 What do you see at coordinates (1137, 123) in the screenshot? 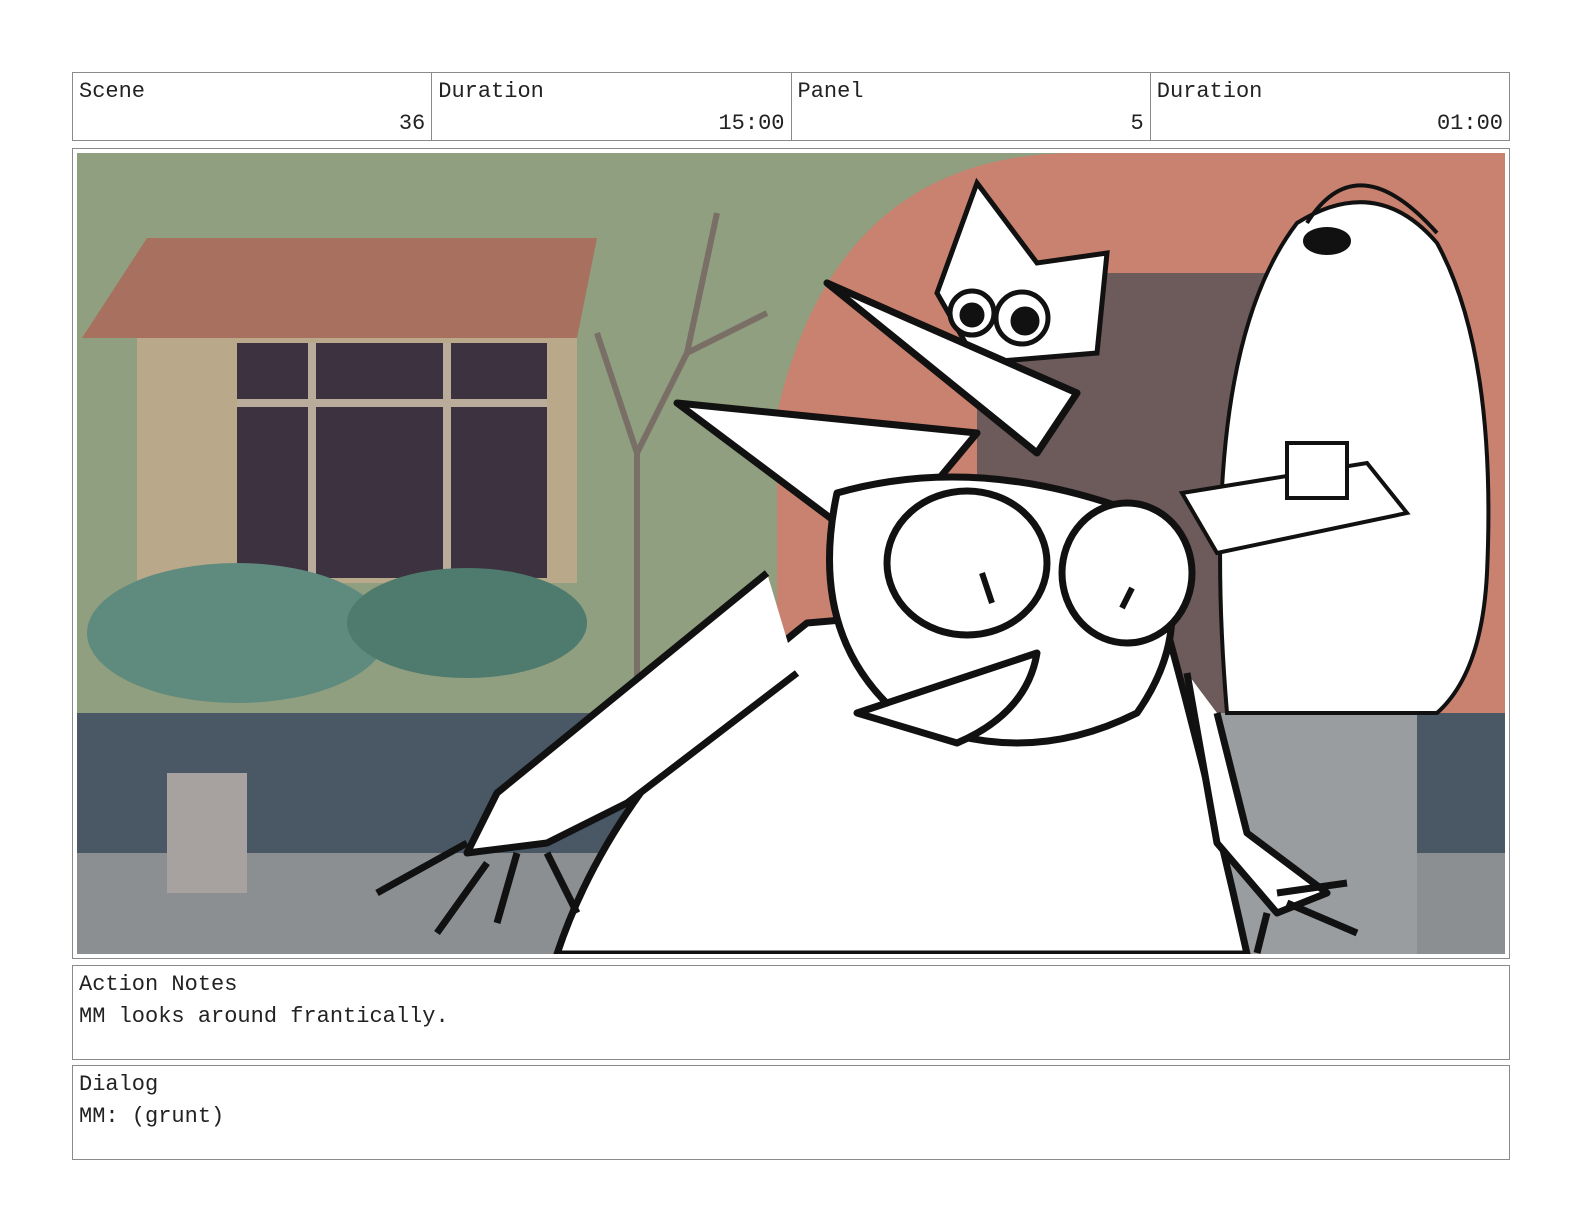
I see `panel-value: 5` at bounding box center [1137, 123].